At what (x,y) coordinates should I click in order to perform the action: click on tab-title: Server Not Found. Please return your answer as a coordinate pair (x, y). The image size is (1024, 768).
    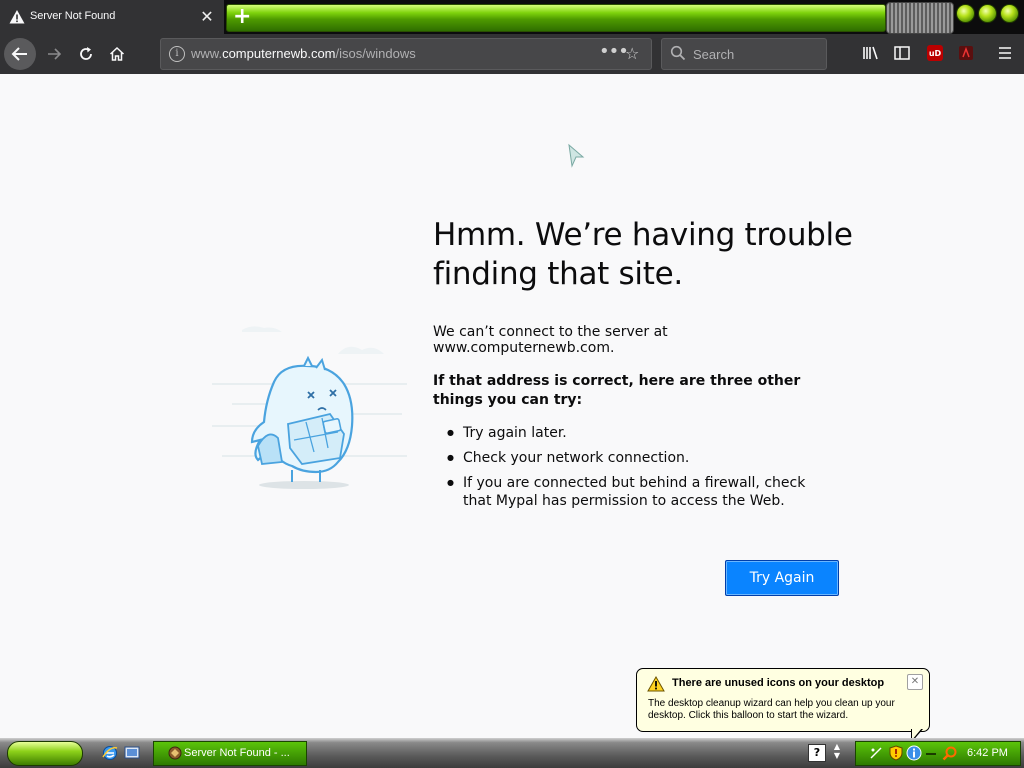
    Looking at the image, I should click on (73, 16).